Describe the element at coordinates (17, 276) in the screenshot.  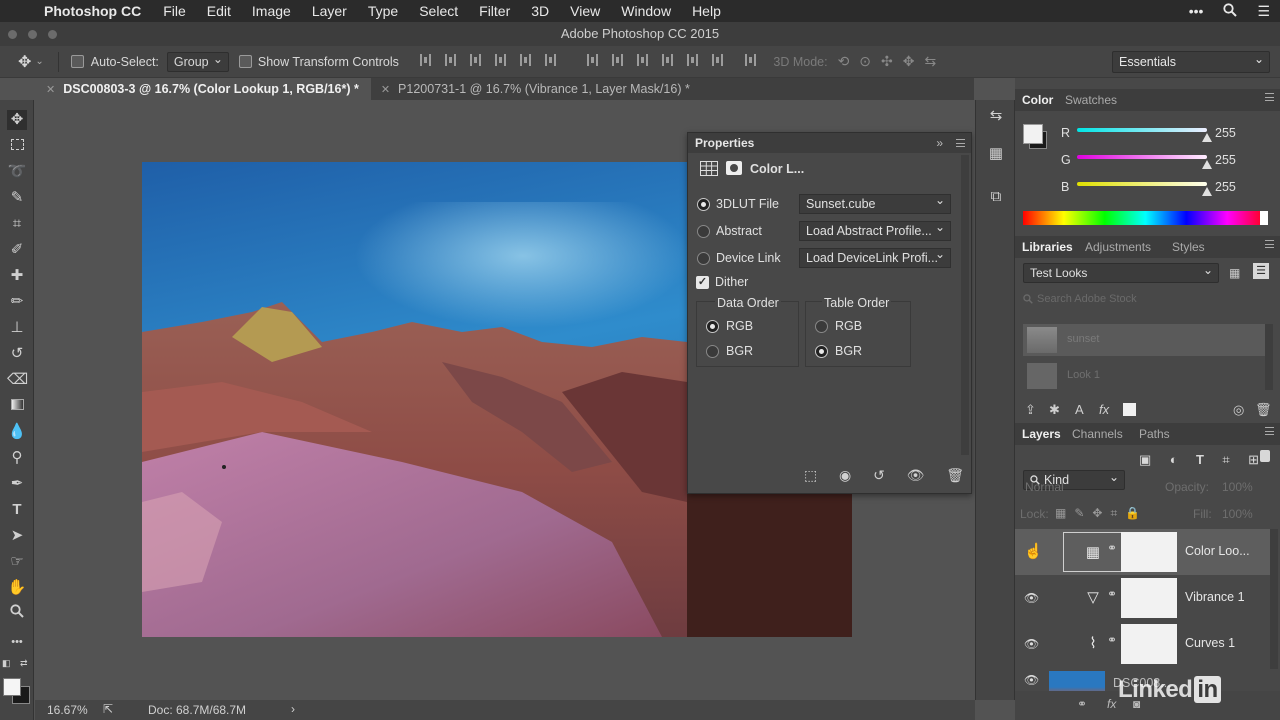
I see `healing-brush-tool-icon: ✚` at that location.